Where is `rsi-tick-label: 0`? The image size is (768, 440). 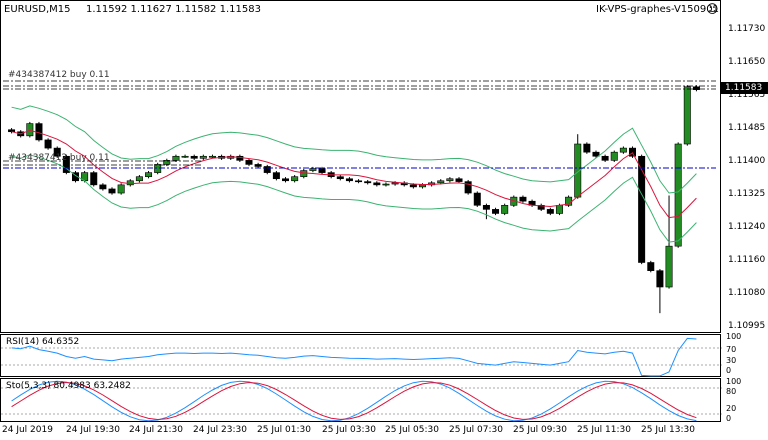
rsi-tick-label: 0 is located at coordinates (729, 370).